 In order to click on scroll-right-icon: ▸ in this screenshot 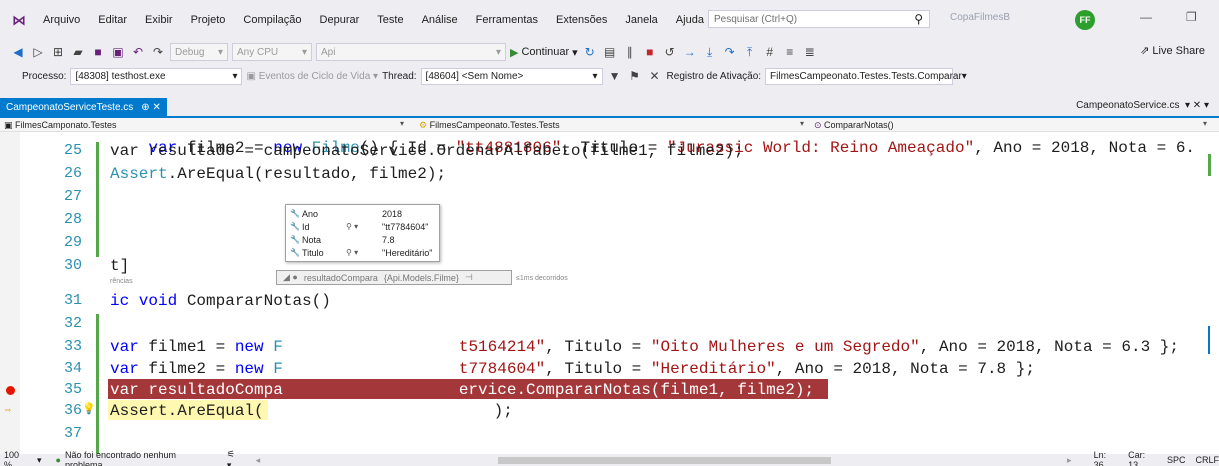, I will do `click(1069, 460)`.